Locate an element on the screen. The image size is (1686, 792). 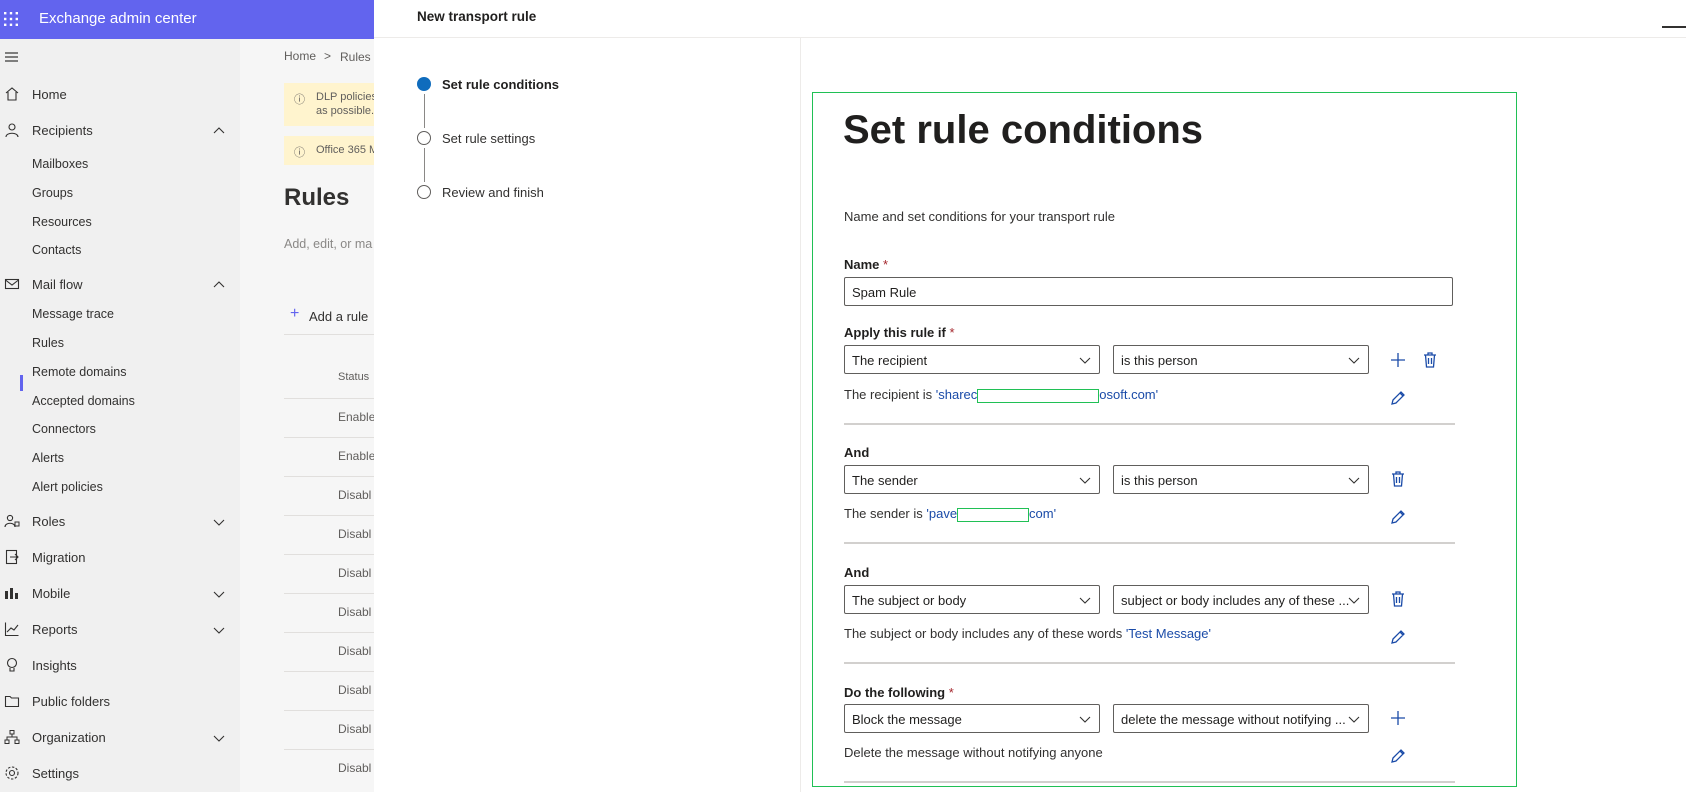
banner-text: DLP policies is located at coordinates (345, 97).